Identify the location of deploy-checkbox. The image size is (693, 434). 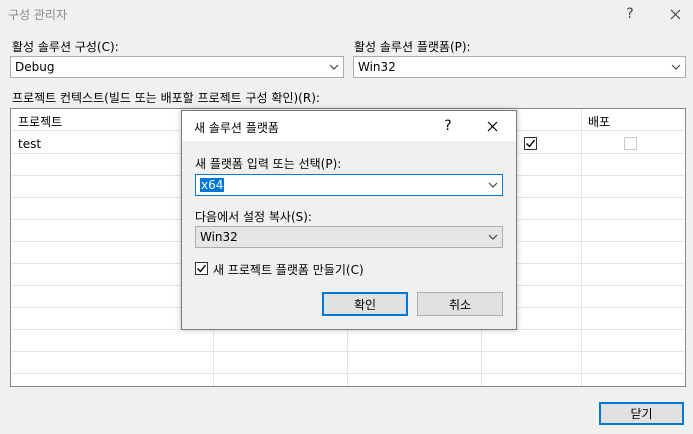
(630, 143).